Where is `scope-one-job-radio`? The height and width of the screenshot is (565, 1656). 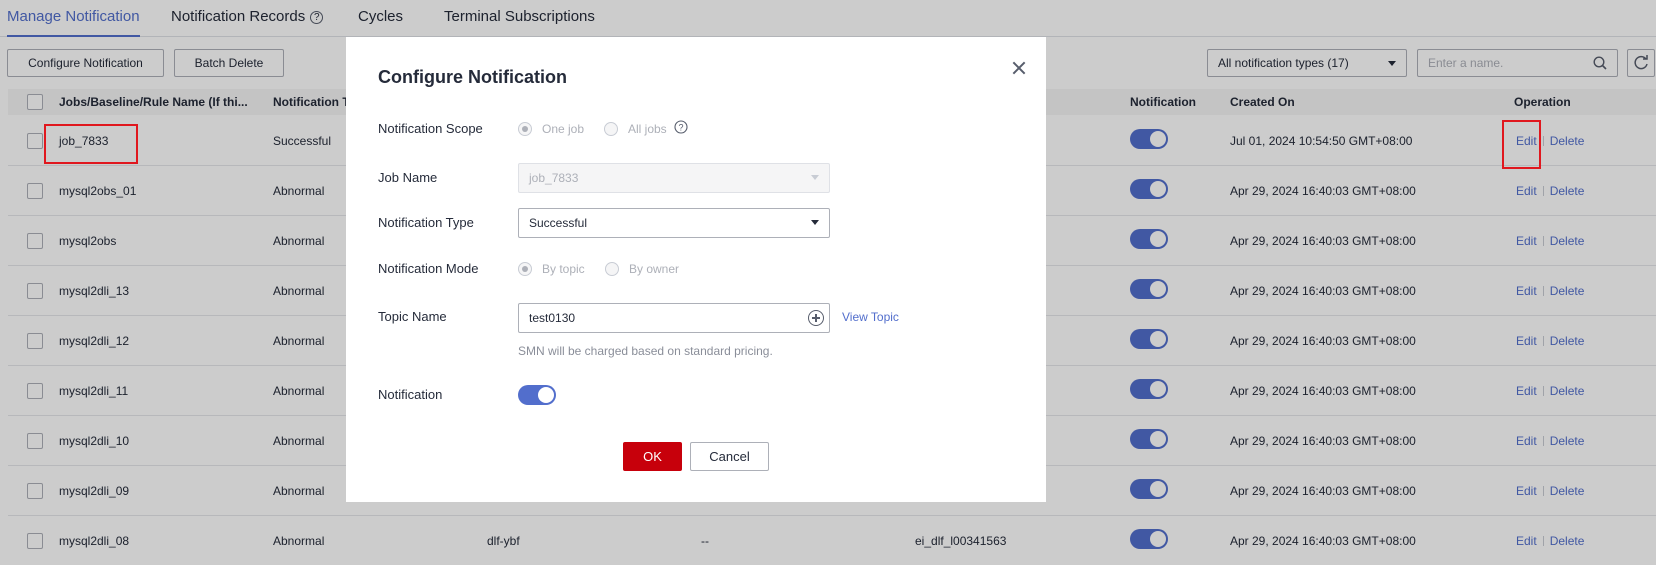 scope-one-job-radio is located at coordinates (525, 129).